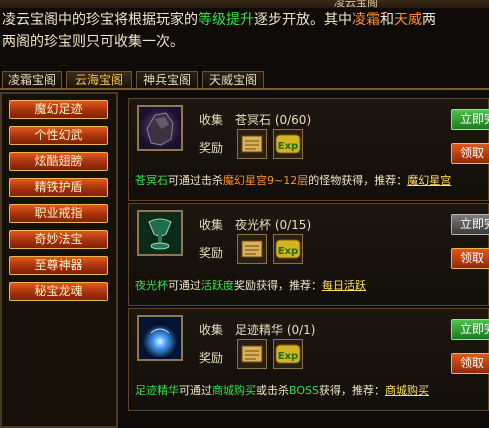 This screenshot has width=489, height=428. What do you see at coordinates (304, 390) in the screenshot?
I see `hint-location-boss: BOSS` at bounding box center [304, 390].